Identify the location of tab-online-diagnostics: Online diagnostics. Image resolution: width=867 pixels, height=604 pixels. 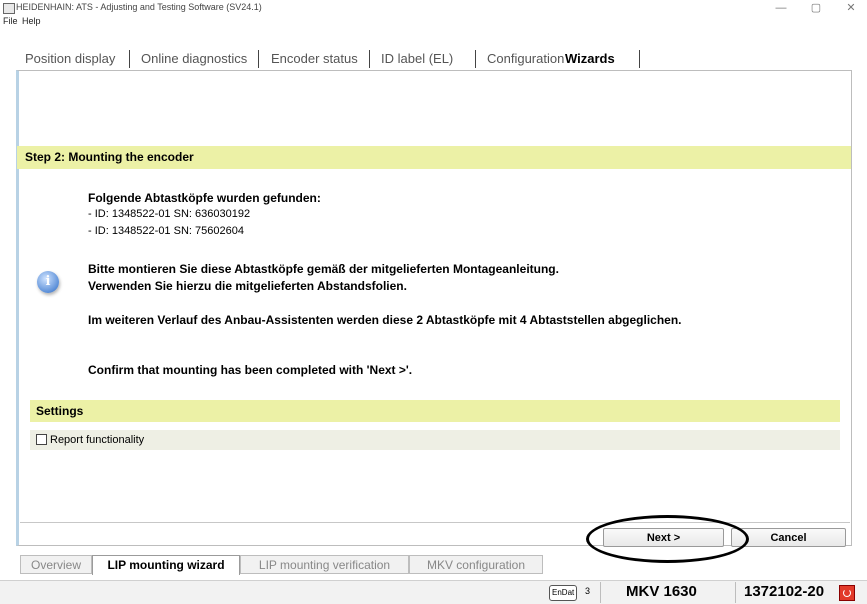
(194, 59).